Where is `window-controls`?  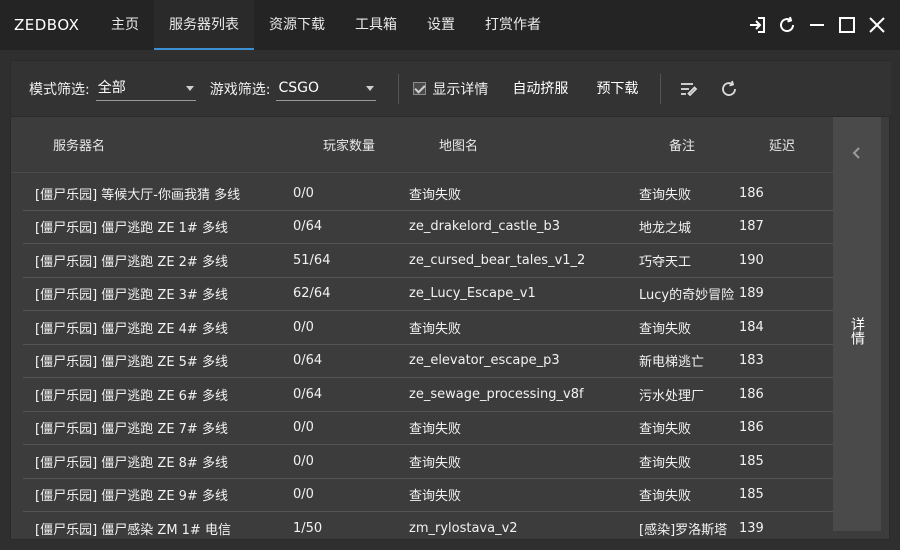
window-controls is located at coordinates (821, 25).